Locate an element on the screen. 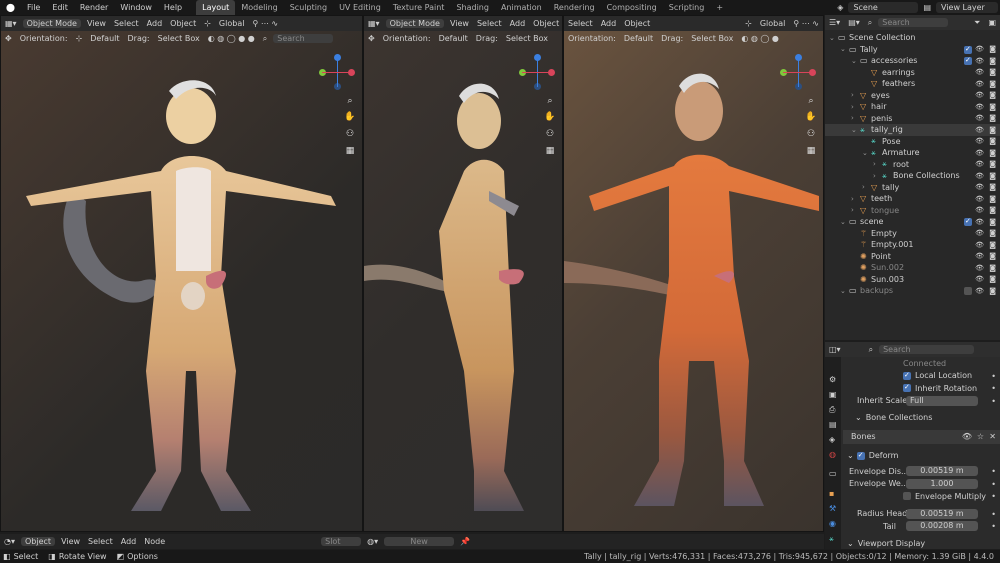  tab-uv-editing: UV Editing is located at coordinates (360, 7).